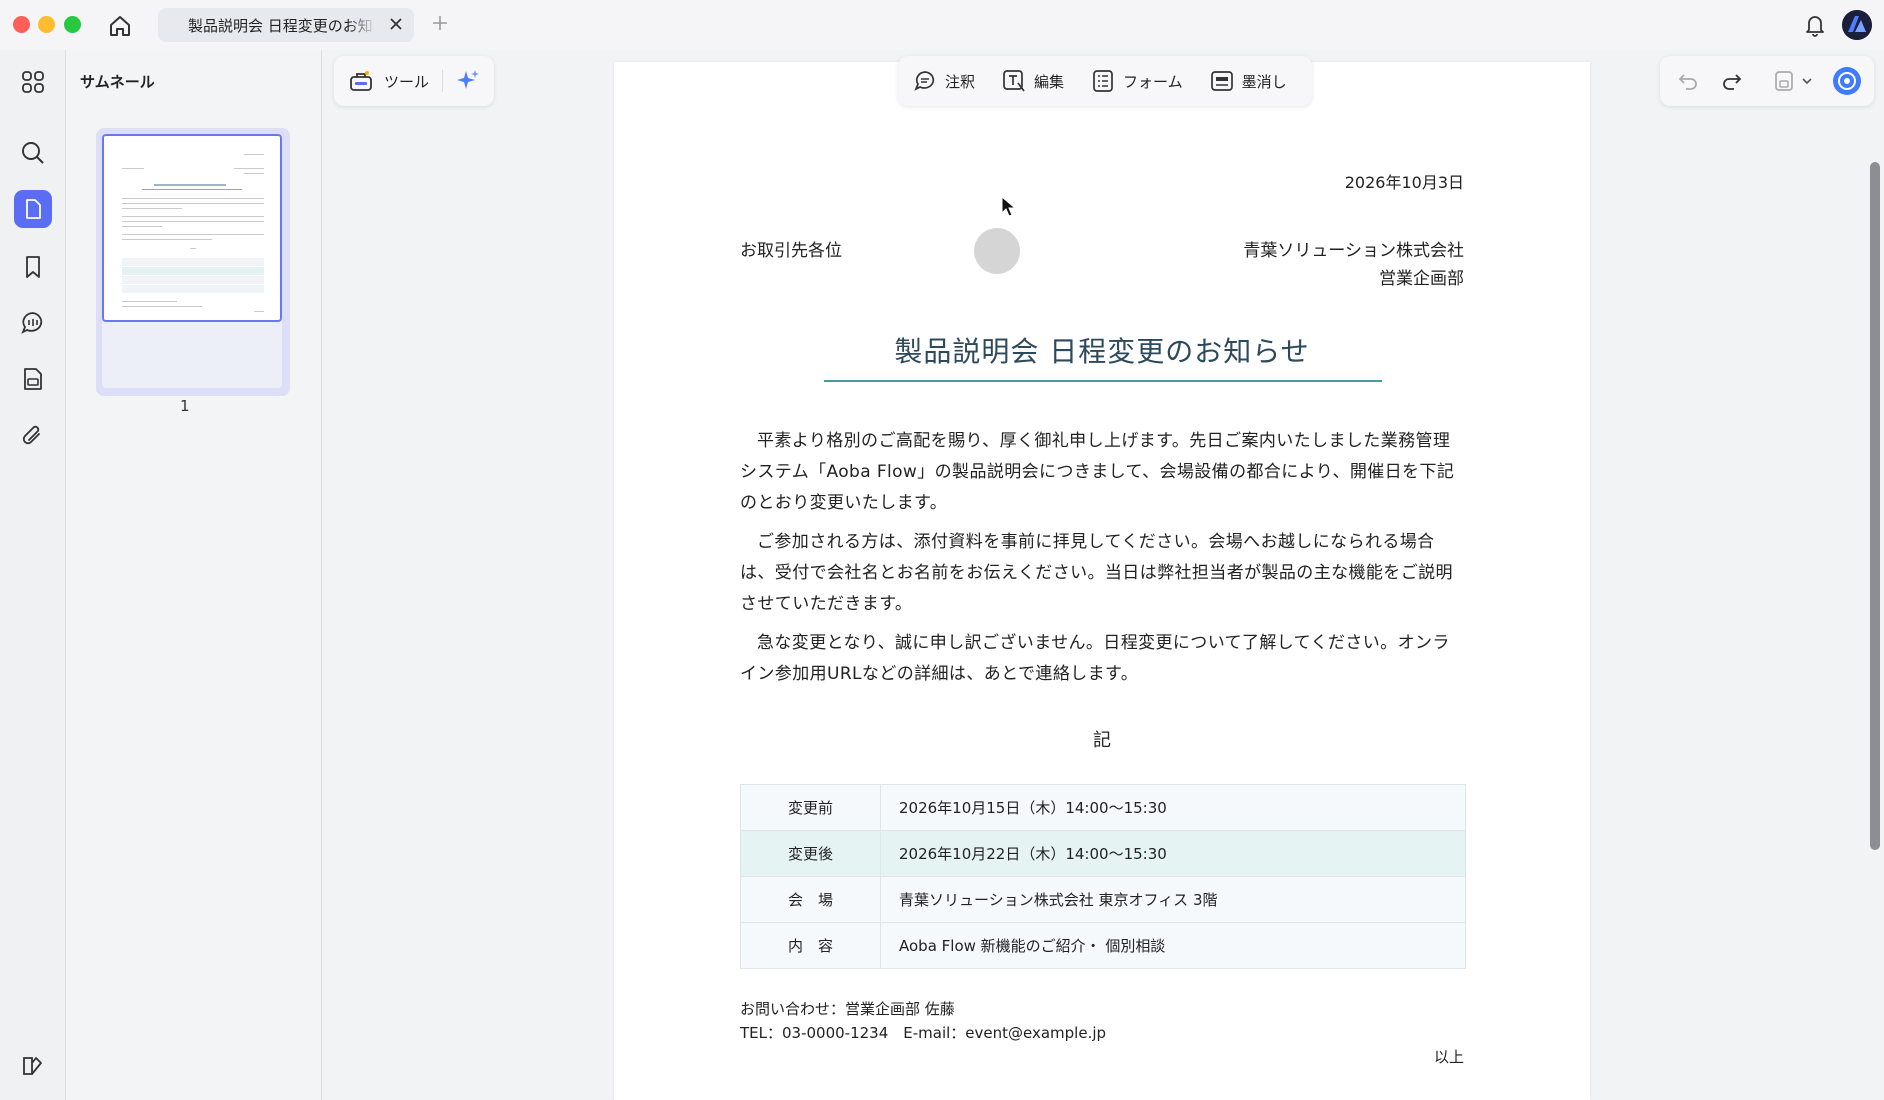  I want to click on edit-mode-toolbar: 注釈 編集 フォーム 墨消し, so click(1105, 81).